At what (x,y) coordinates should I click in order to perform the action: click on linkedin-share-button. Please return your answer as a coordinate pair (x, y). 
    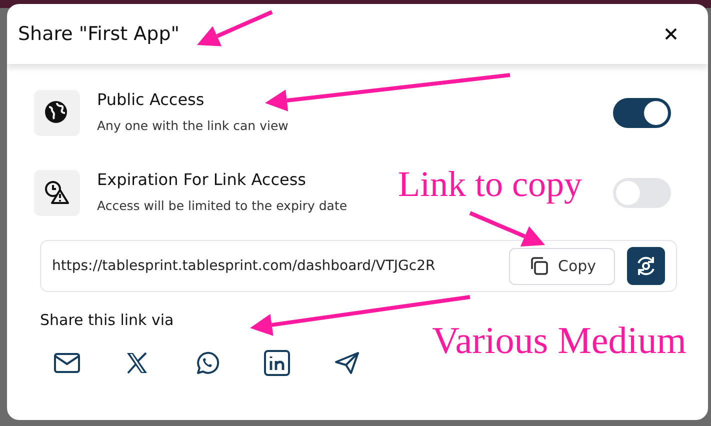
    Looking at the image, I should click on (277, 363).